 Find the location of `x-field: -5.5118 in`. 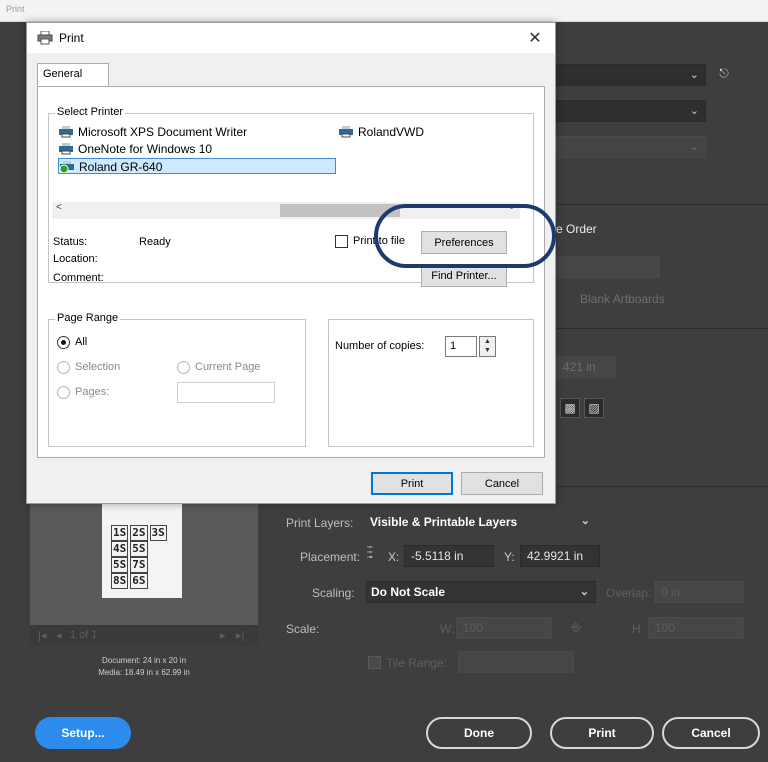

x-field: -5.5118 in is located at coordinates (449, 556).